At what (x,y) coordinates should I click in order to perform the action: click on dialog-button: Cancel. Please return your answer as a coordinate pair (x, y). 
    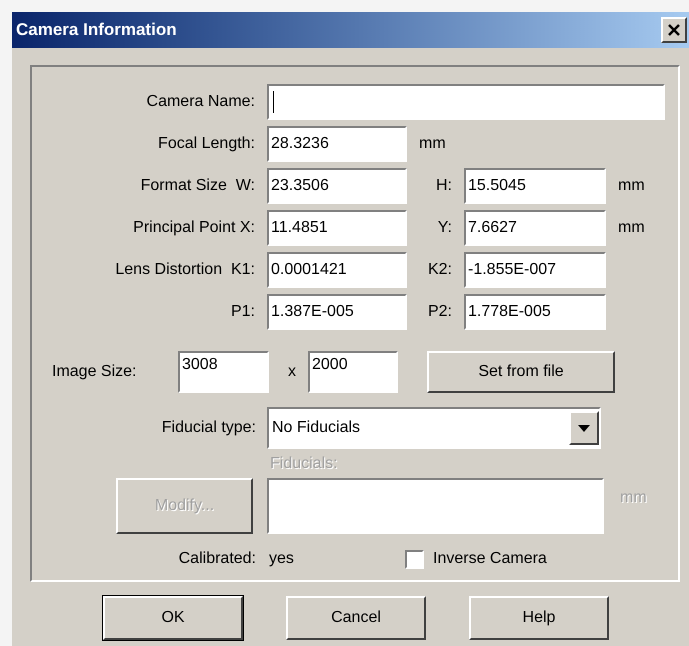
    Looking at the image, I should click on (356, 618).